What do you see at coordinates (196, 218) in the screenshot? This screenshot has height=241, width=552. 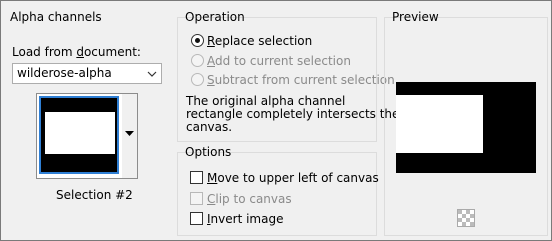 I see `invert-image-checkbox` at bounding box center [196, 218].